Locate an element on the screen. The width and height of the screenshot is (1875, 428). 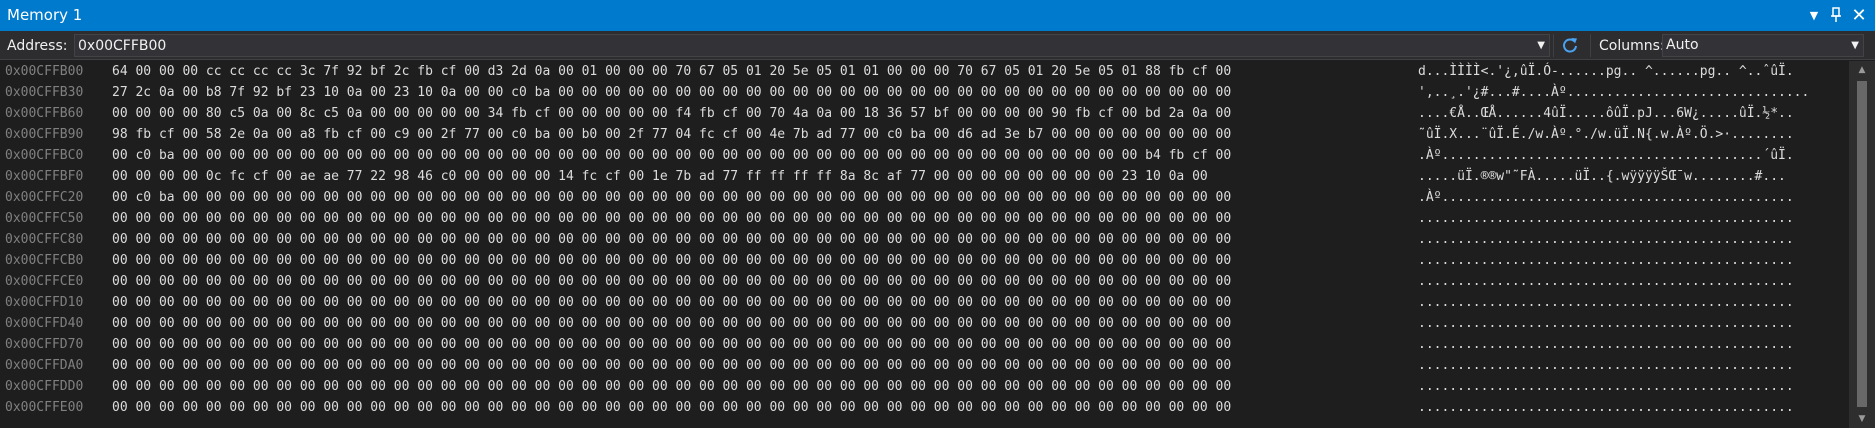
row-address: 0x00CFFB60 is located at coordinates (44, 113).